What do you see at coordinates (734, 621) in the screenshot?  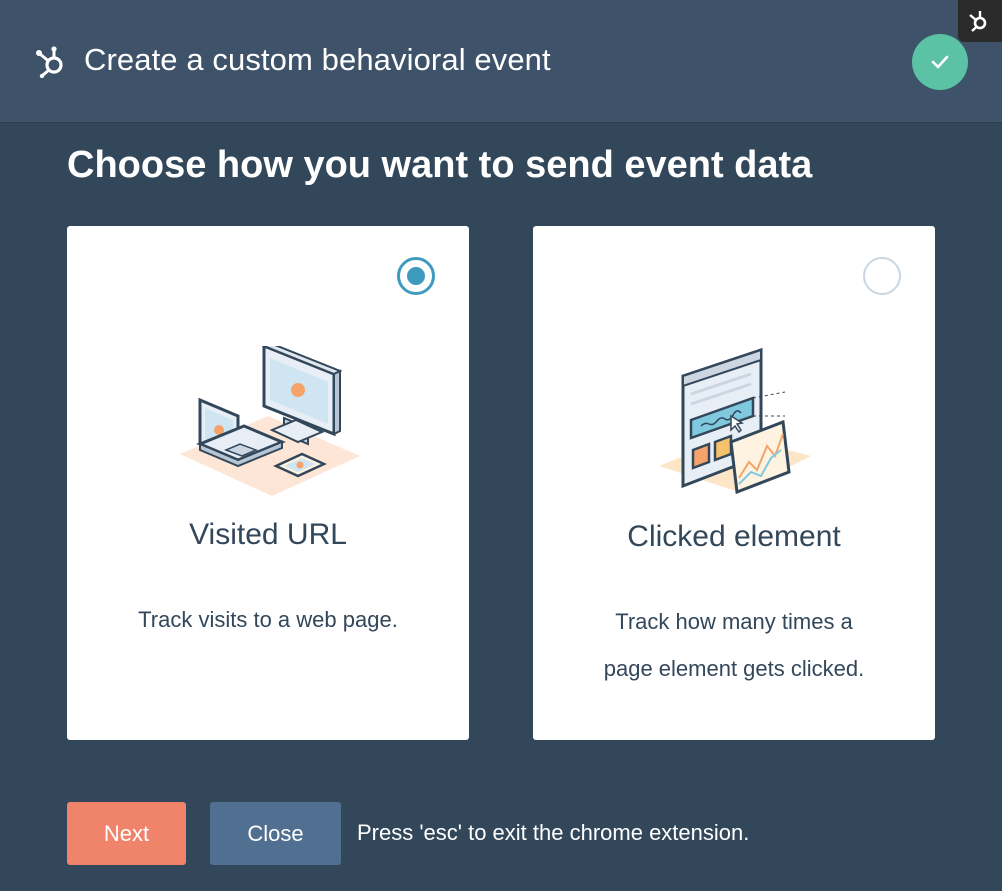 I see `option-description-line: Track how many times a` at bounding box center [734, 621].